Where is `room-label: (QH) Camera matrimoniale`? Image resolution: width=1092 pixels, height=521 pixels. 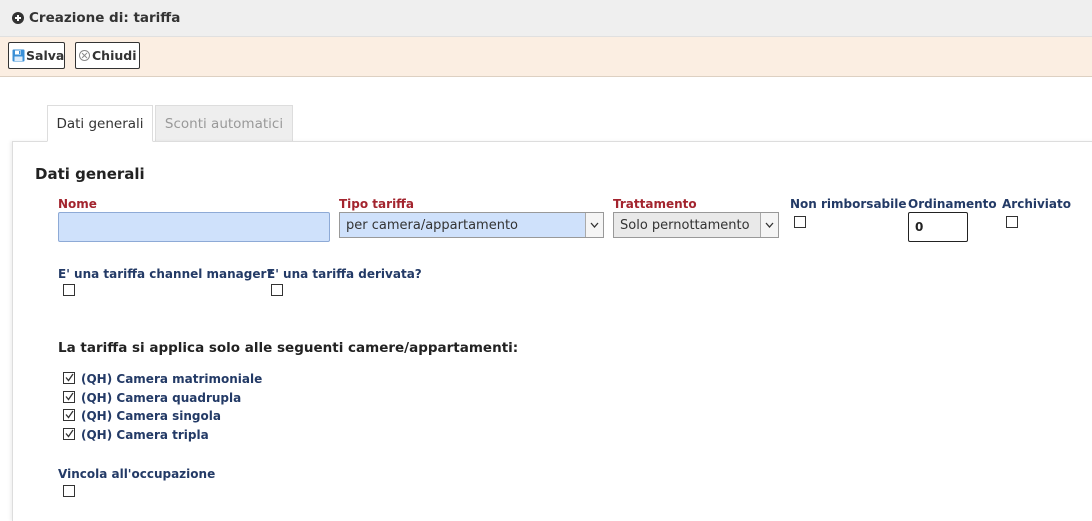
room-label: (QH) Camera matrimoniale is located at coordinates (172, 379).